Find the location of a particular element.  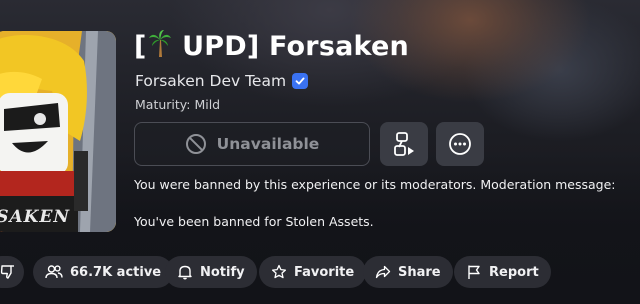

play-button-label: Unavailable is located at coordinates (268, 144).